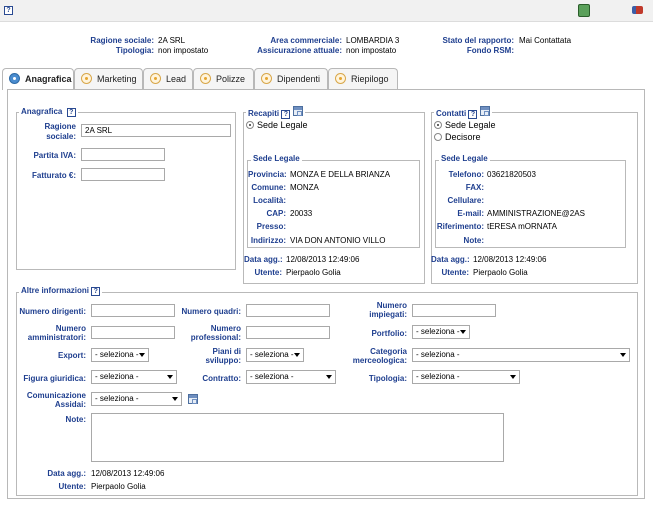 This screenshot has height=512, width=653. What do you see at coordinates (466, 377) in the screenshot?
I see `tipologia-select: - seleziona -` at bounding box center [466, 377].